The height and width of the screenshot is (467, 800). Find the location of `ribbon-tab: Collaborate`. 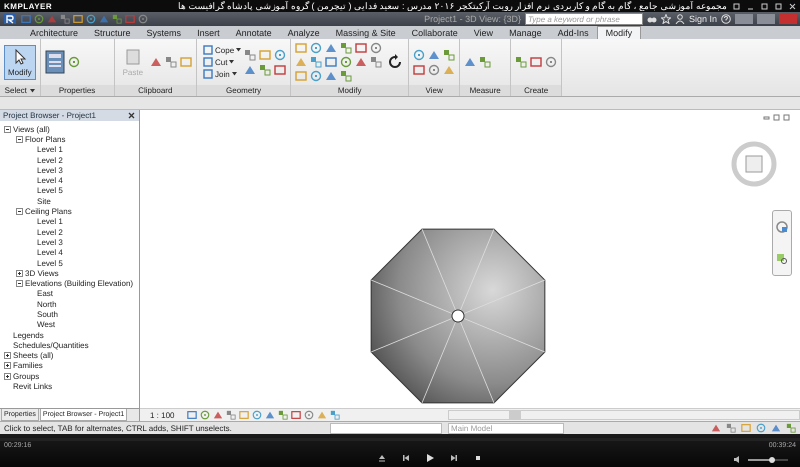

ribbon-tab: Collaborate is located at coordinates (435, 33).